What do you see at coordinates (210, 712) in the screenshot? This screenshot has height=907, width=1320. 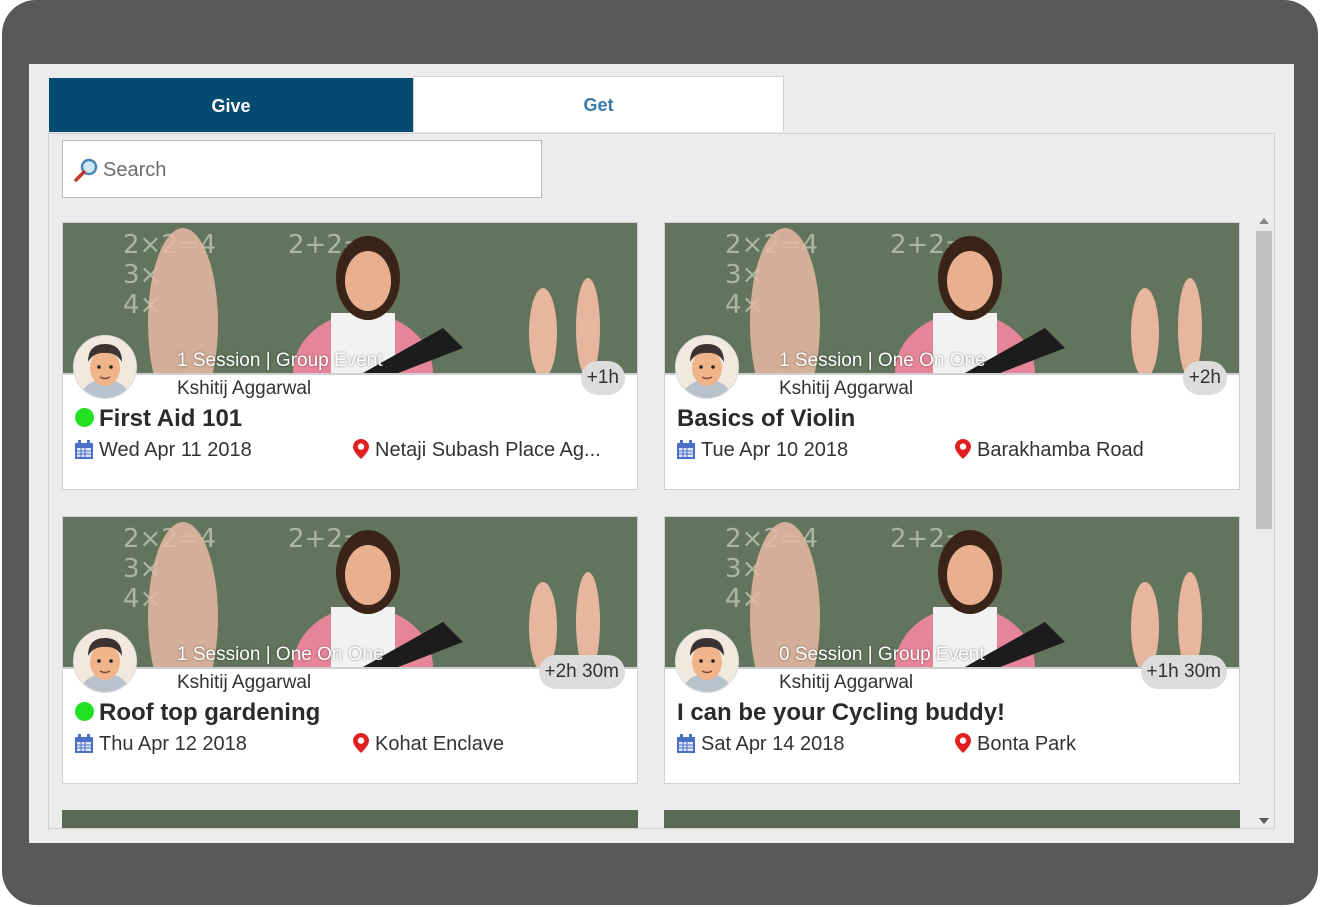 I see `event-title-text: Roof top gardening` at bounding box center [210, 712].